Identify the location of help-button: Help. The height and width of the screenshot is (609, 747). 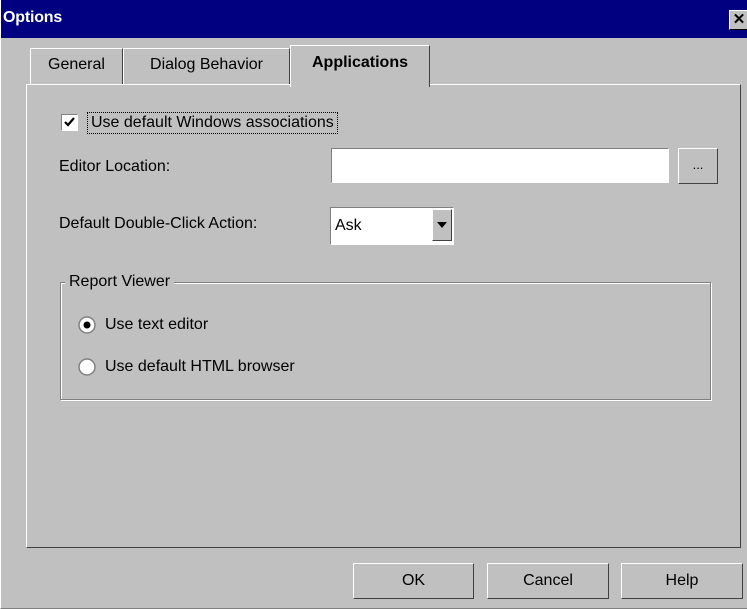
(682, 581).